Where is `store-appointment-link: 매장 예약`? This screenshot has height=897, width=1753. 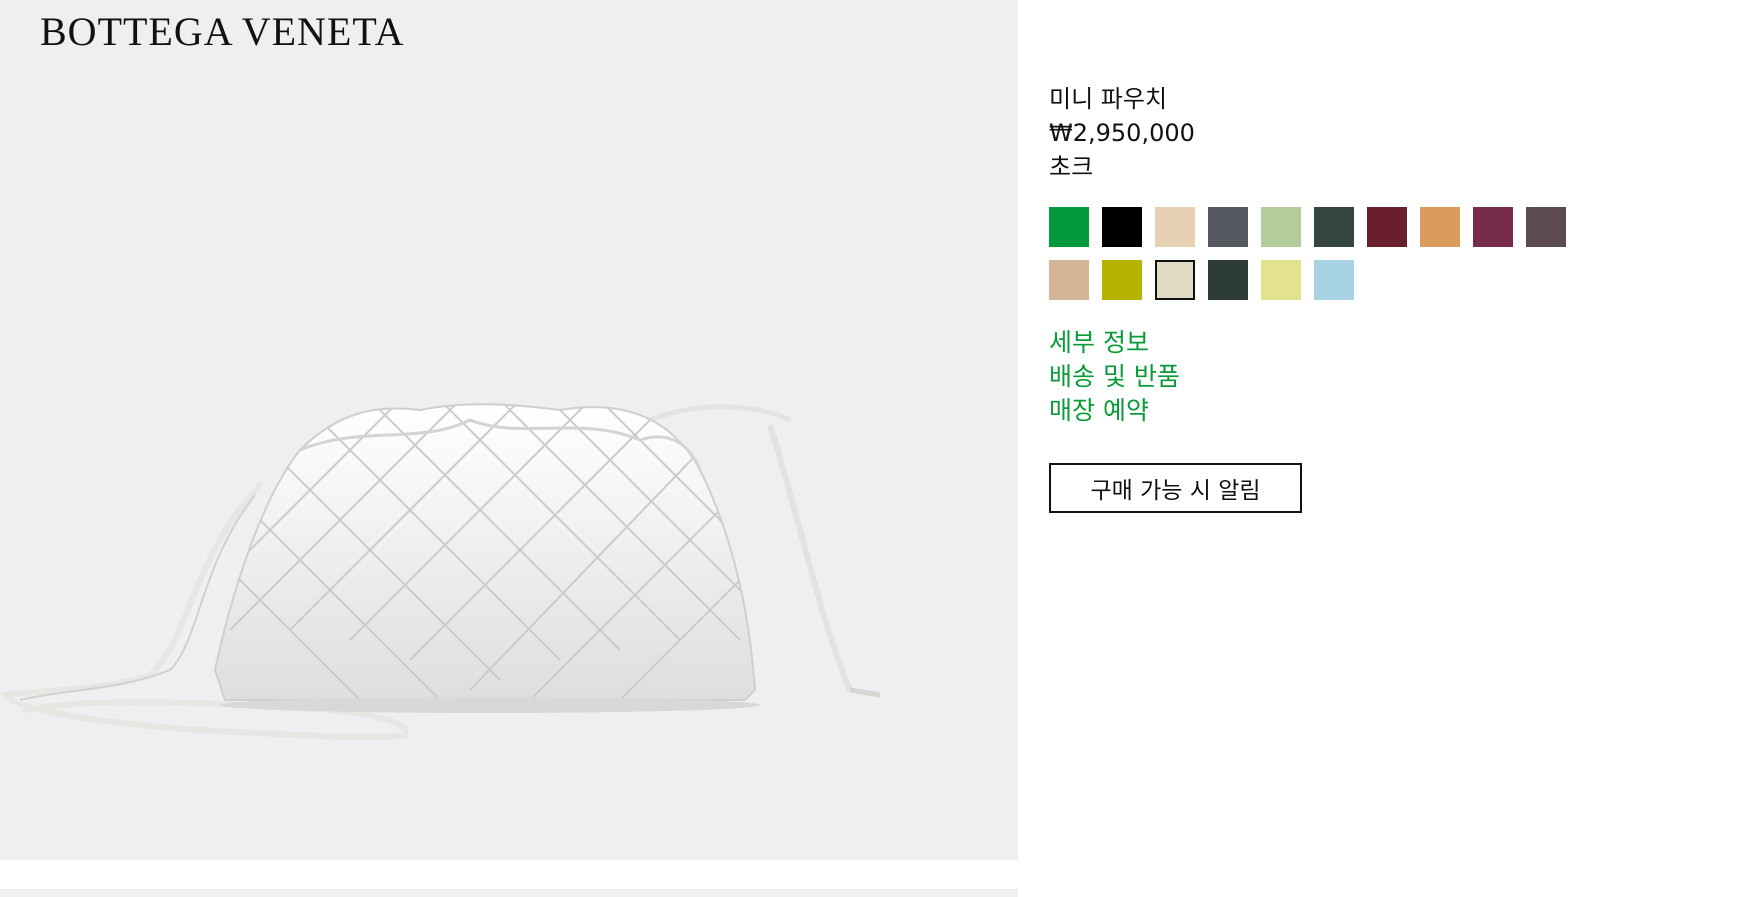 store-appointment-link: 매장 예약 is located at coordinates (1114, 411).